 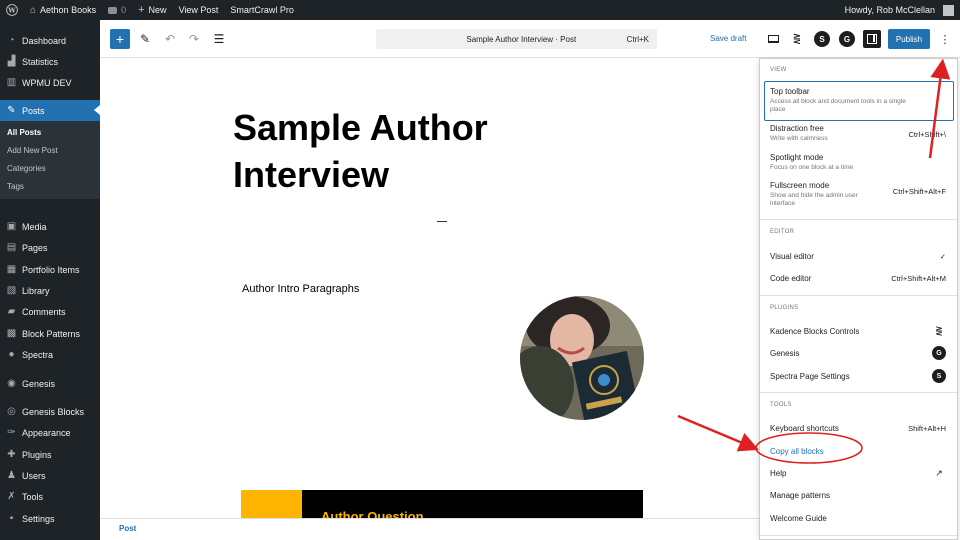 I want to click on genesis-blocks-icon: ◎, so click(x=11, y=411).